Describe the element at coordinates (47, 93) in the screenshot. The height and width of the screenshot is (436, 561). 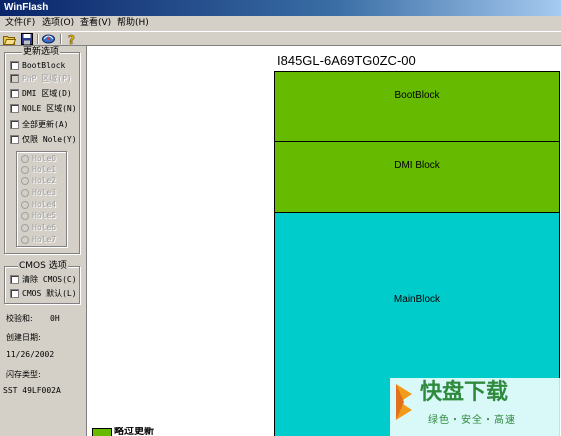
I see `dmi-area-label: DMI 区域(D)` at that location.